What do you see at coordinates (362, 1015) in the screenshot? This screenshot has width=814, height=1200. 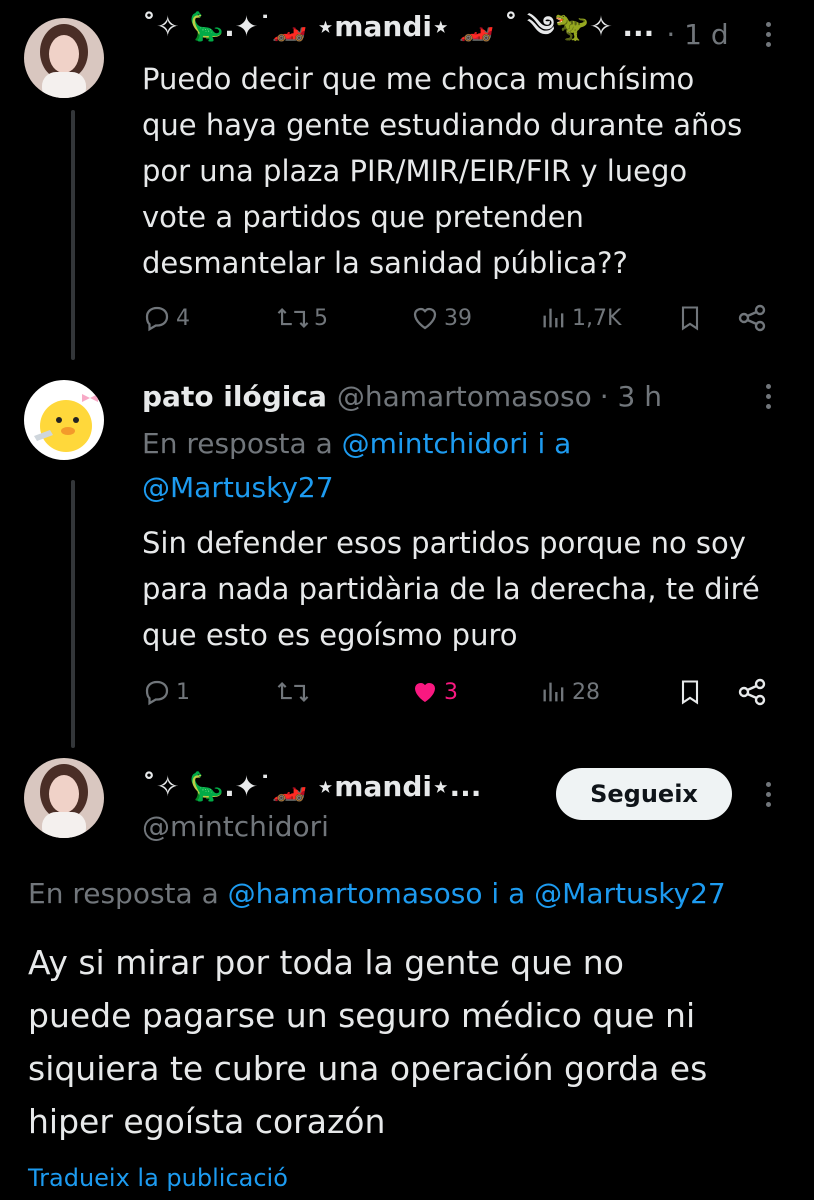 I see `tweet-text-line: puede pagarse un seguro médico que ni` at bounding box center [362, 1015].